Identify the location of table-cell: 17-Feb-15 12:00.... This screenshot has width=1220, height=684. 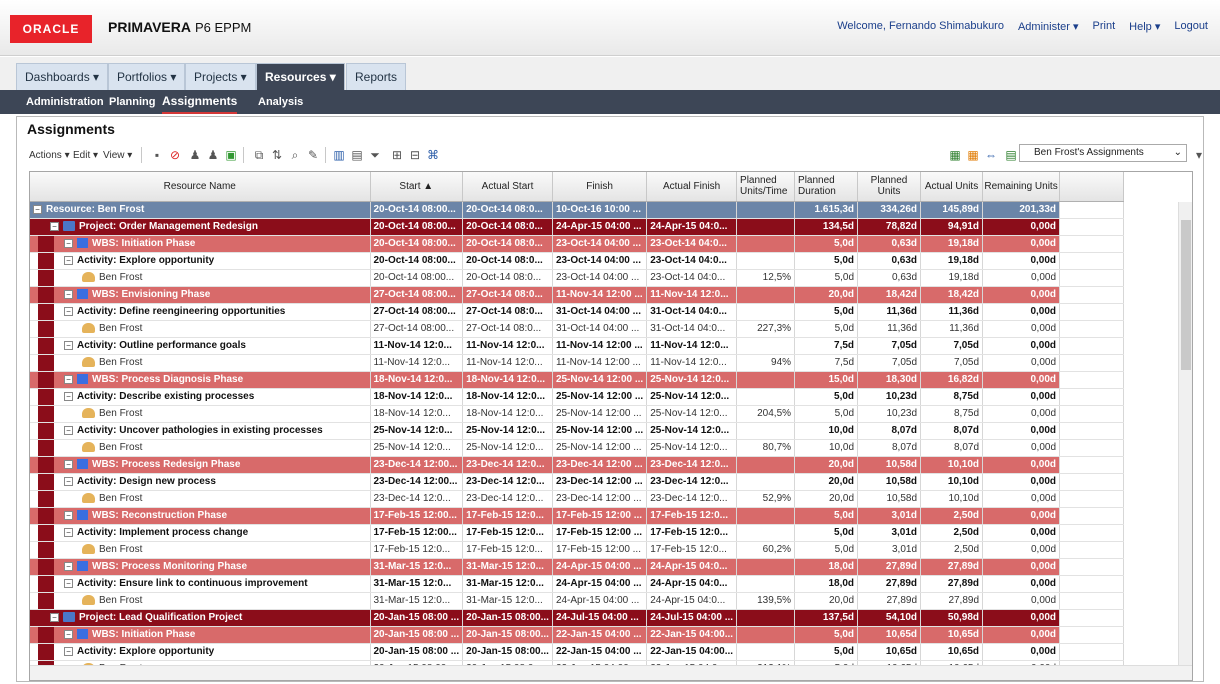
(417, 533).